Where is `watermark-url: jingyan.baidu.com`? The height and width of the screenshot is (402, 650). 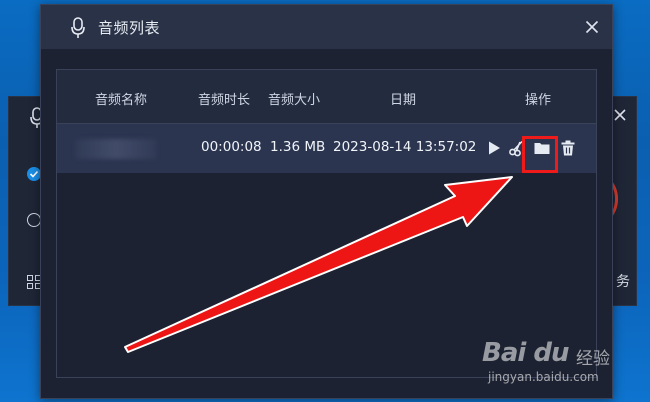
watermark-url: jingyan.baidu.com is located at coordinates (543, 377).